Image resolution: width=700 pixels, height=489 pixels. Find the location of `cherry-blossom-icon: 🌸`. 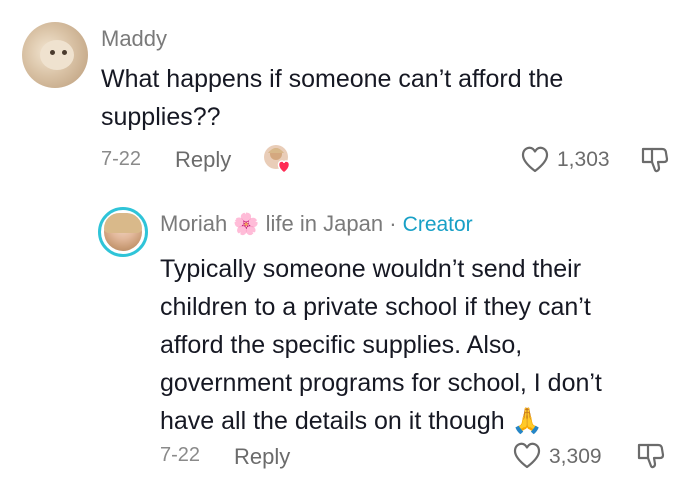

cherry-blossom-icon: 🌸 is located at coordinates (246, 224).